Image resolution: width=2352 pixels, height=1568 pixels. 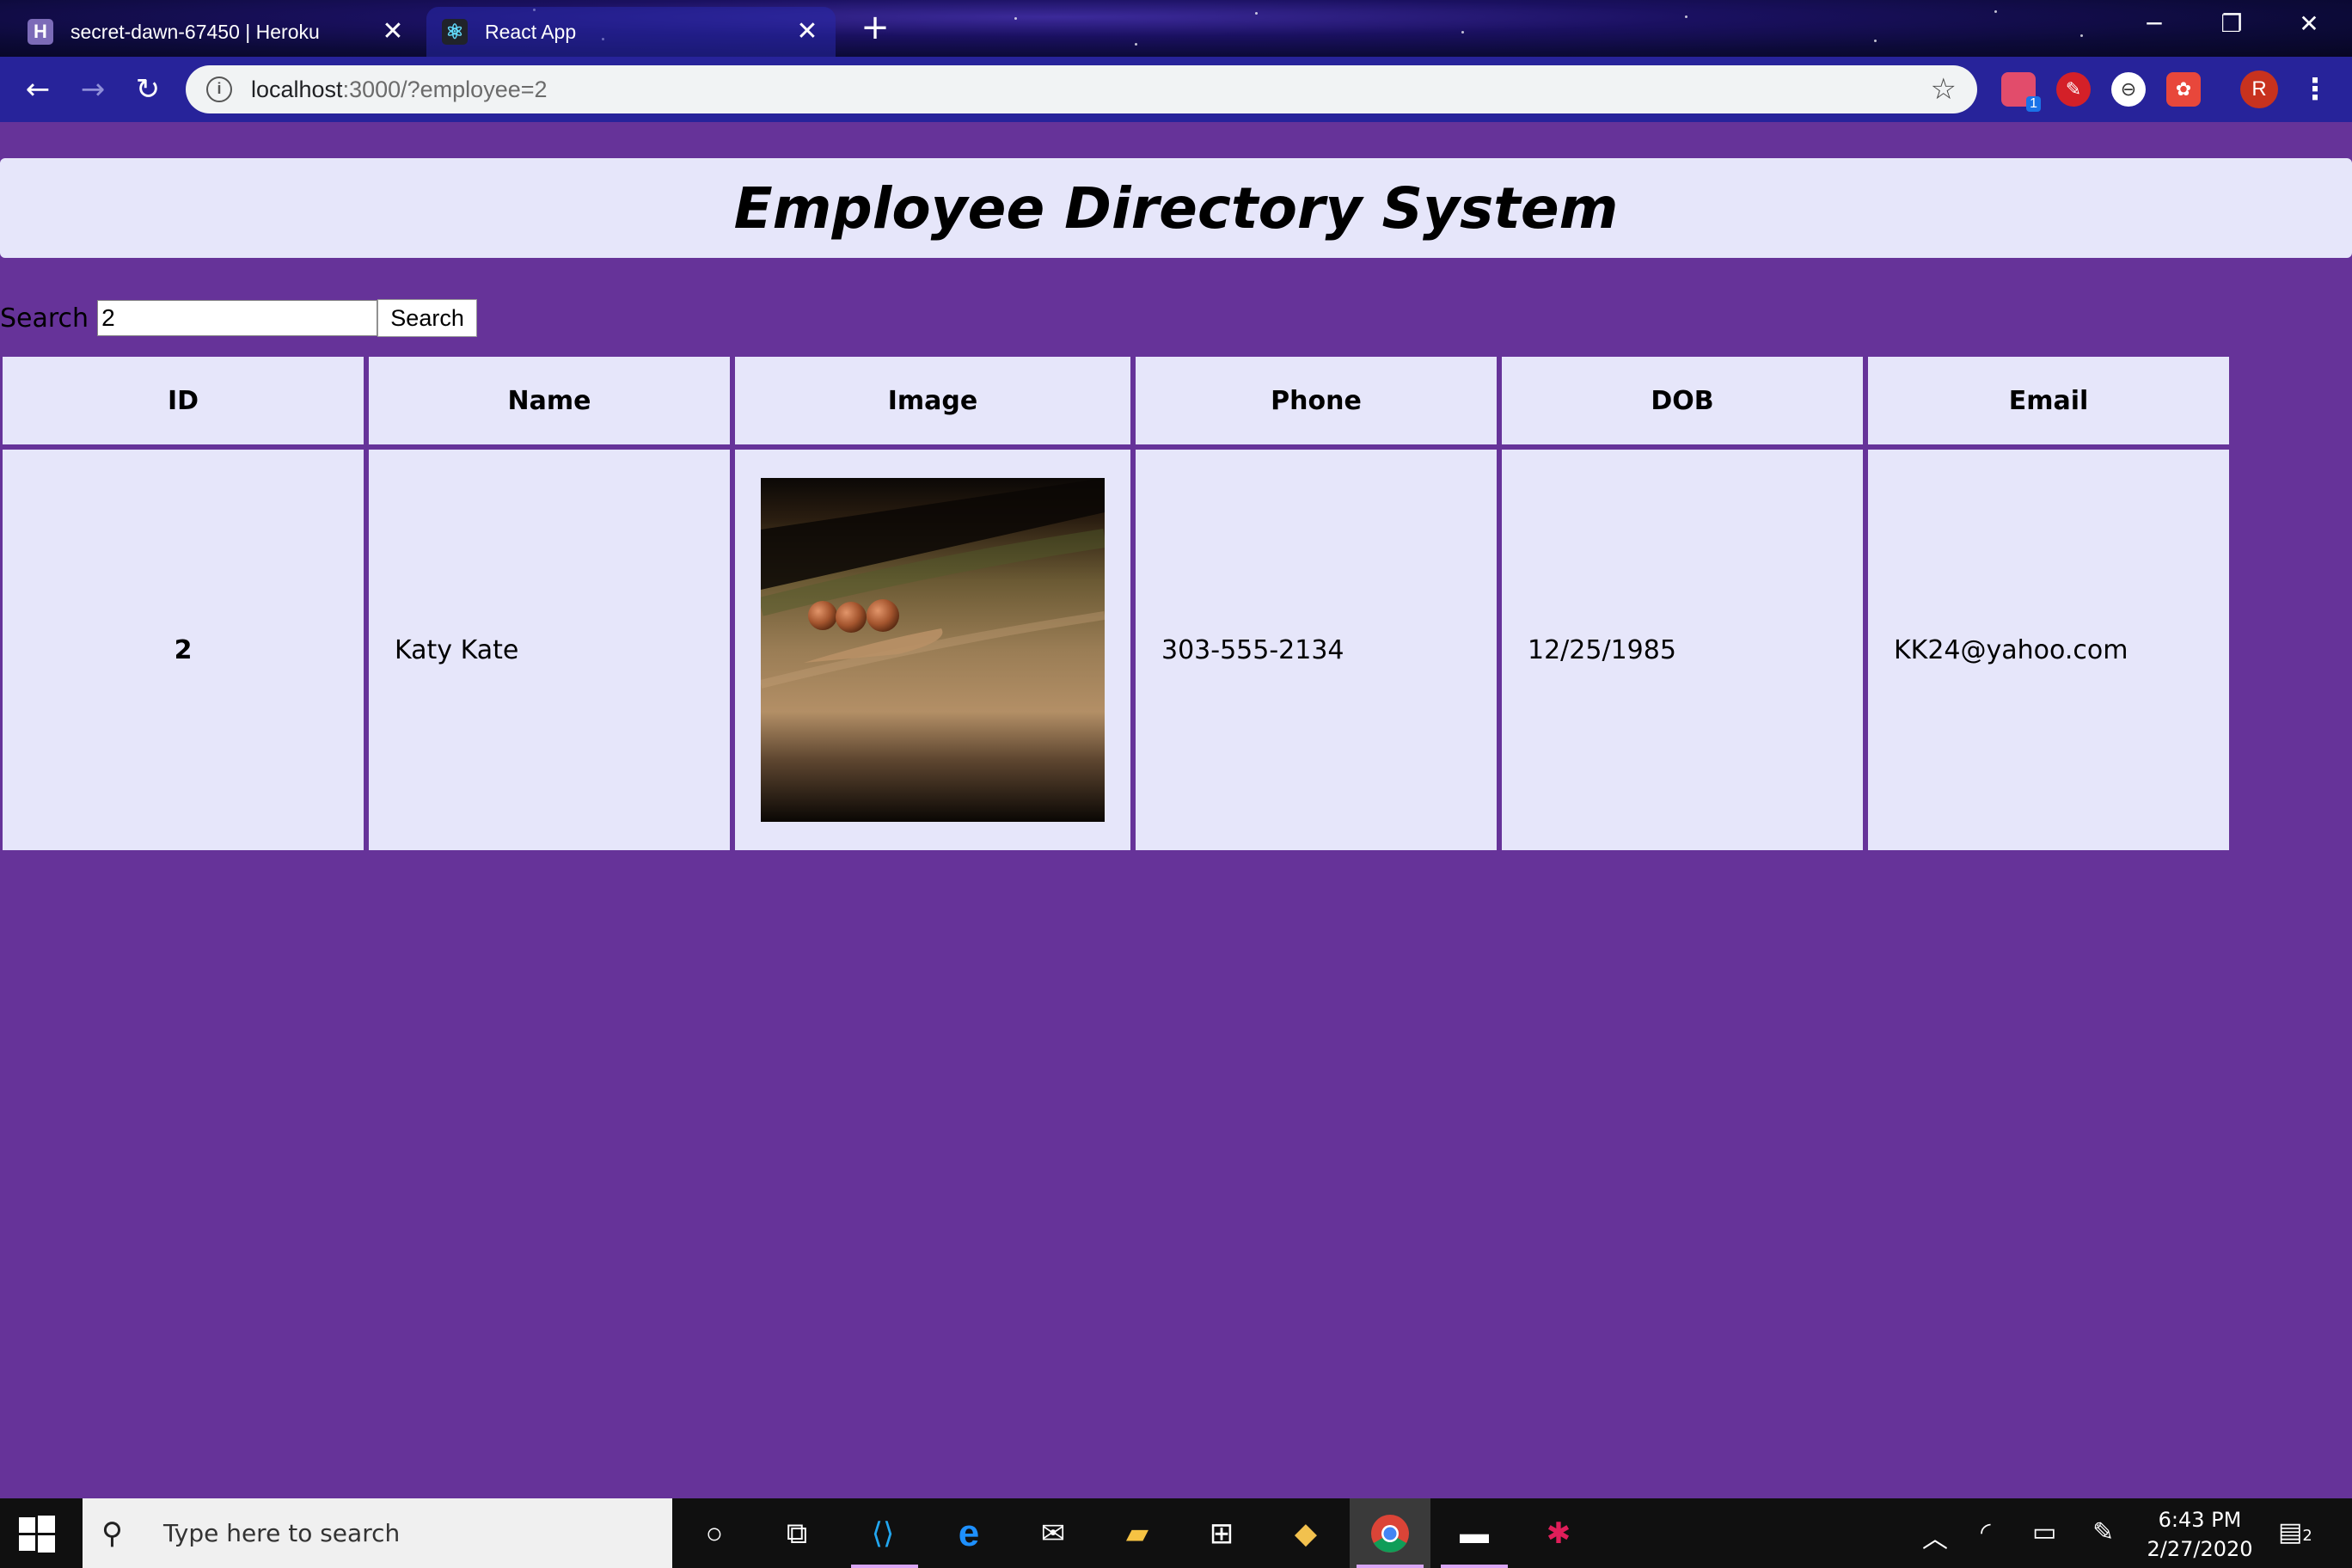 What do you see at coordinates (37, 1533) in the screenshot?
I see `windows-start-icon` at bounding box center [37, 1533].